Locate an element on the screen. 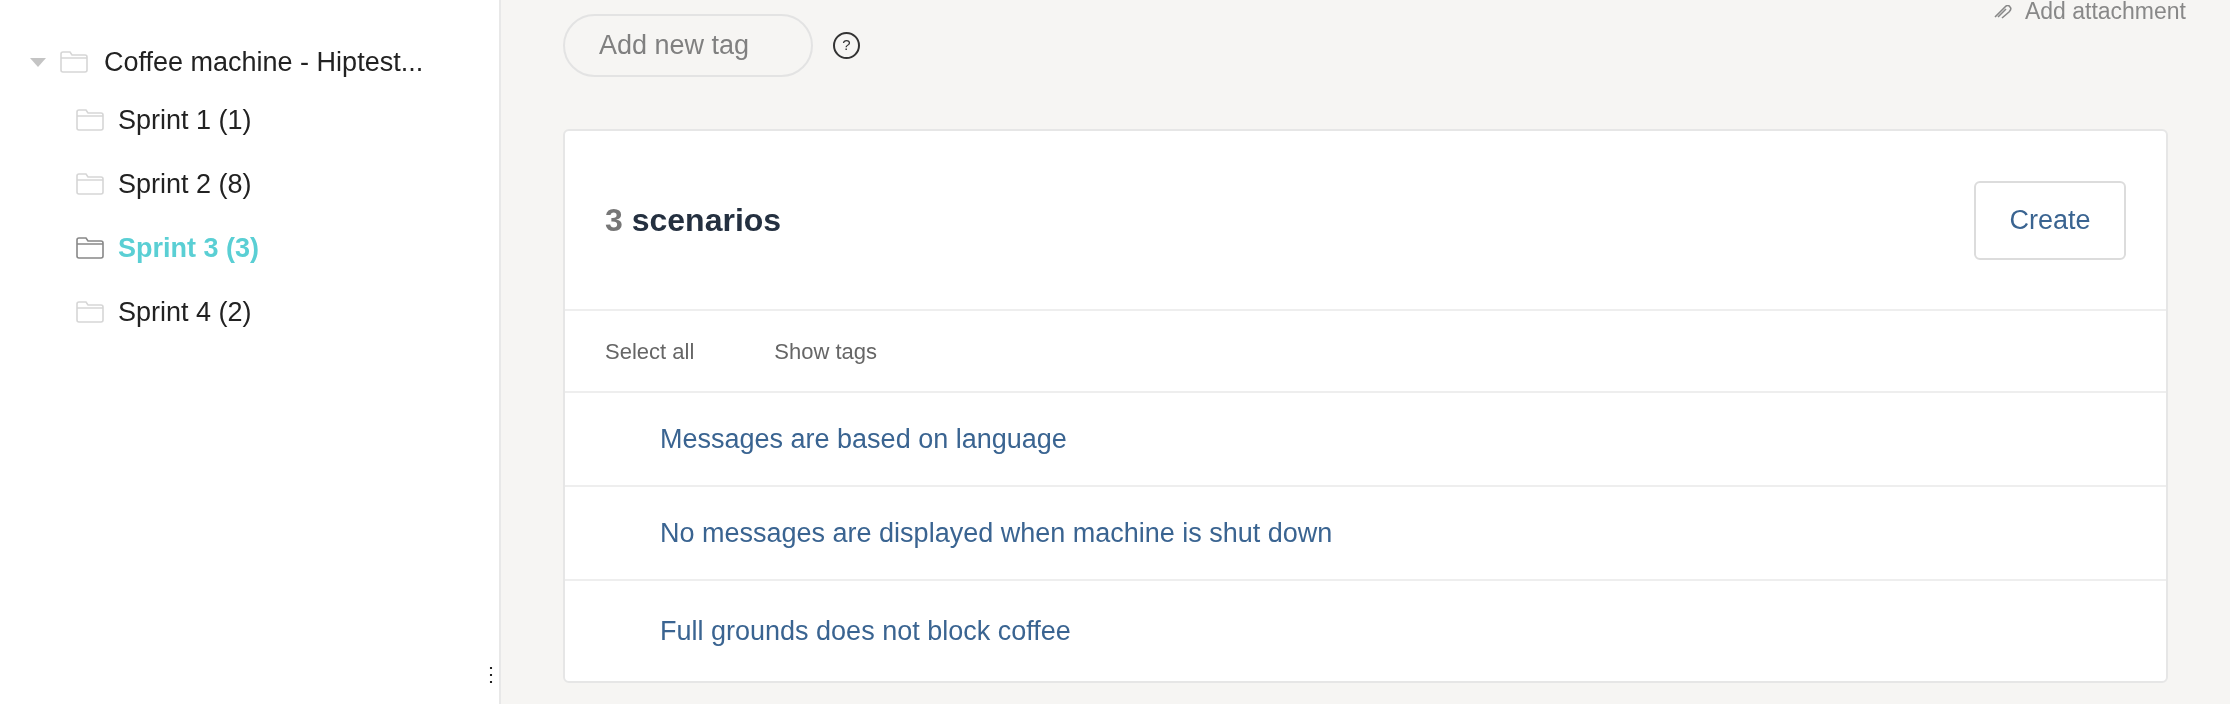 This screenshot has height=704, width=2230. tree-item: Sprint 2 (8) is located at coordinates (185, 184).